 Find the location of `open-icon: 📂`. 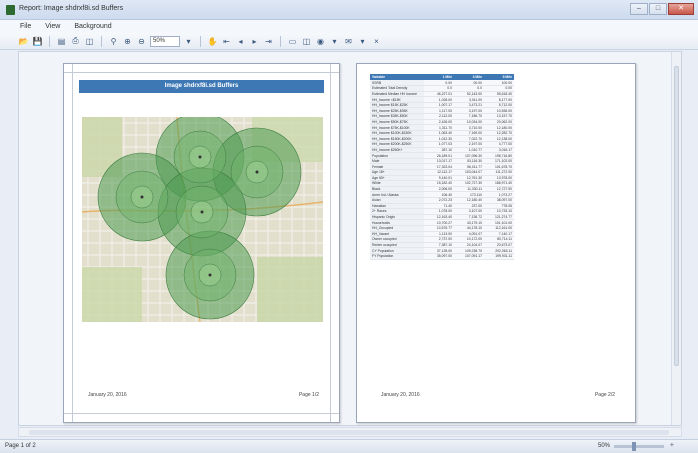

open-icon: 📂 is located at coordinates (23, 41).